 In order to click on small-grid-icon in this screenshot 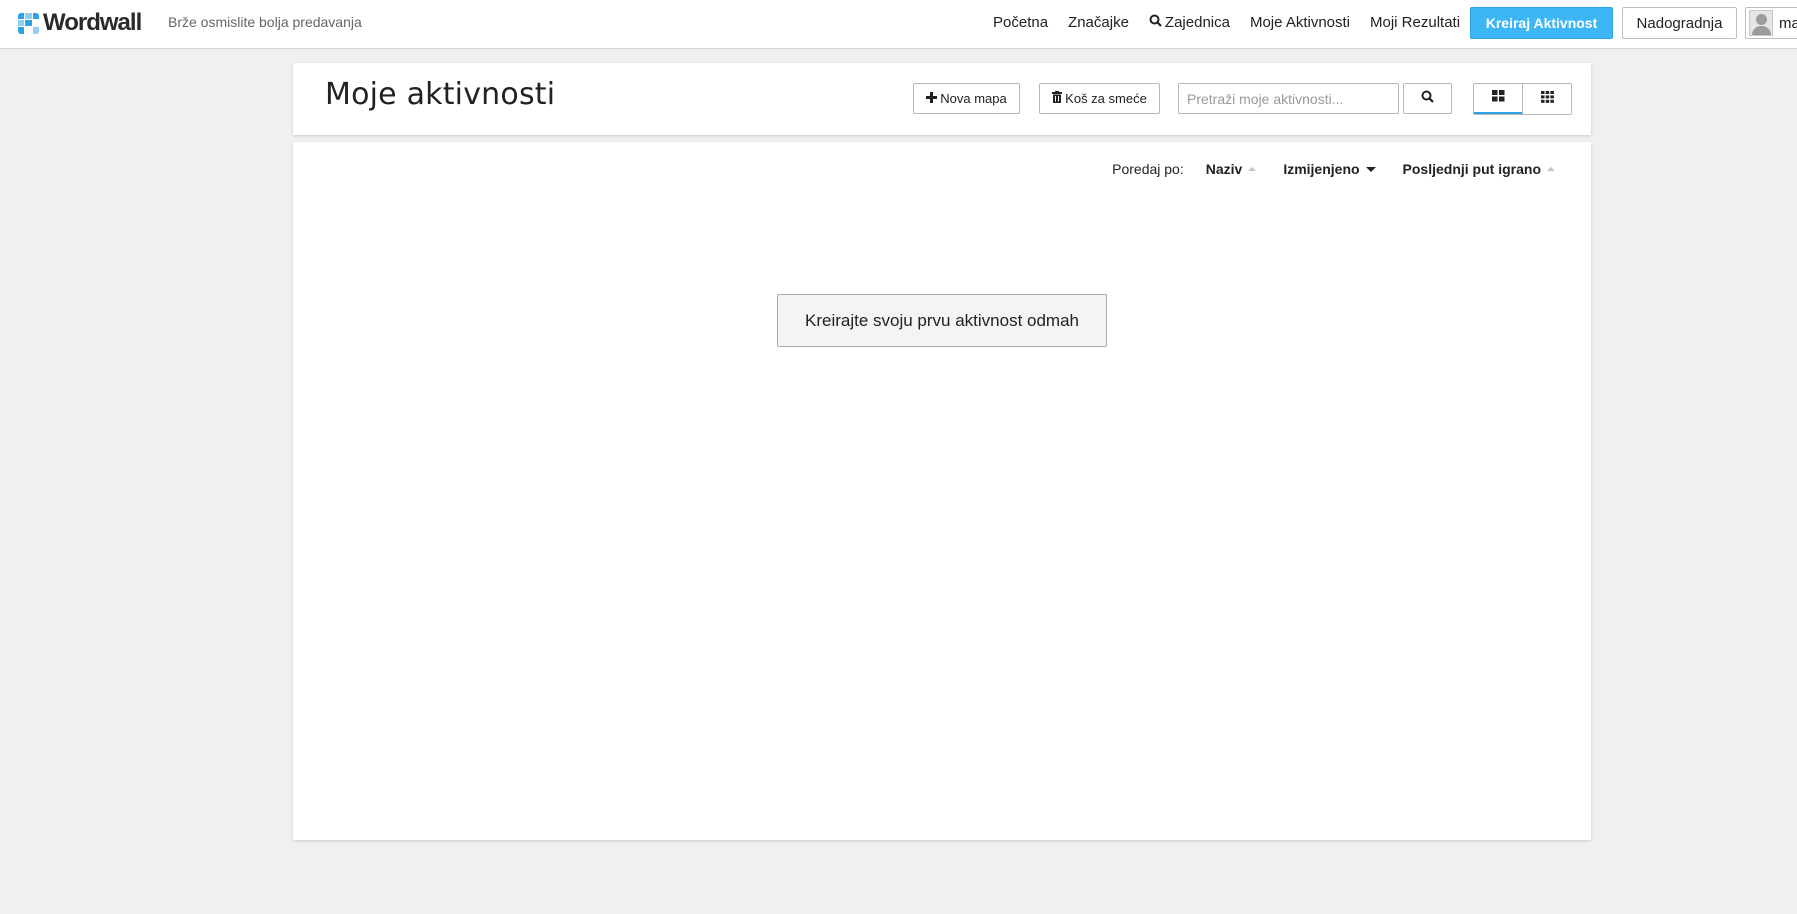, I will do `click(1547, 99)`.